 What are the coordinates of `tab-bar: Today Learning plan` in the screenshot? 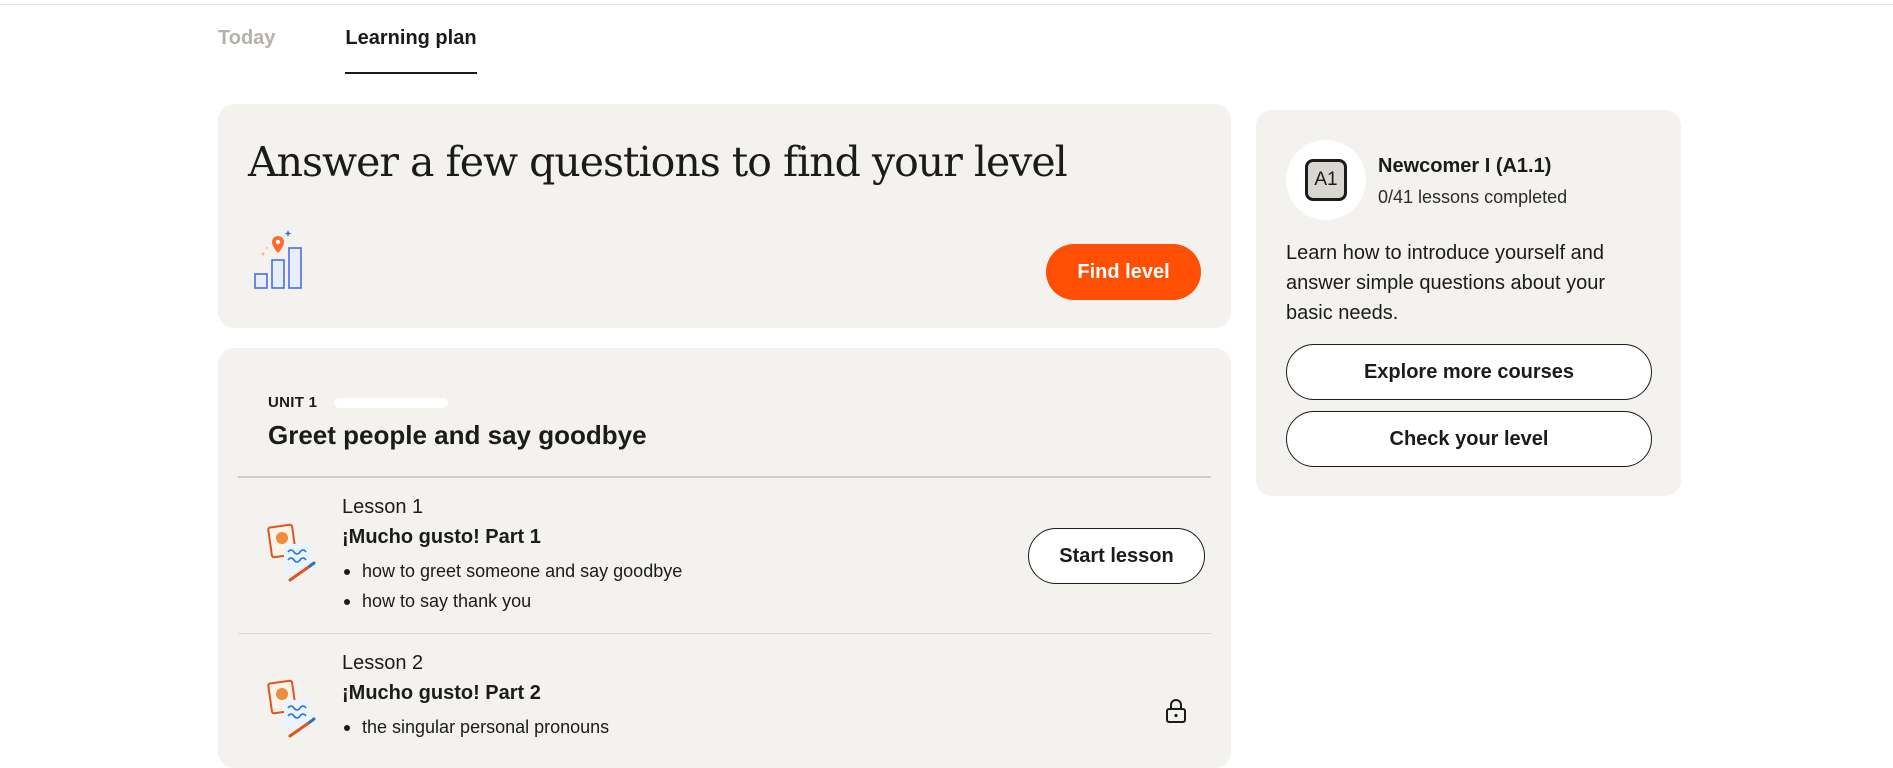 It's located at (347, 49).